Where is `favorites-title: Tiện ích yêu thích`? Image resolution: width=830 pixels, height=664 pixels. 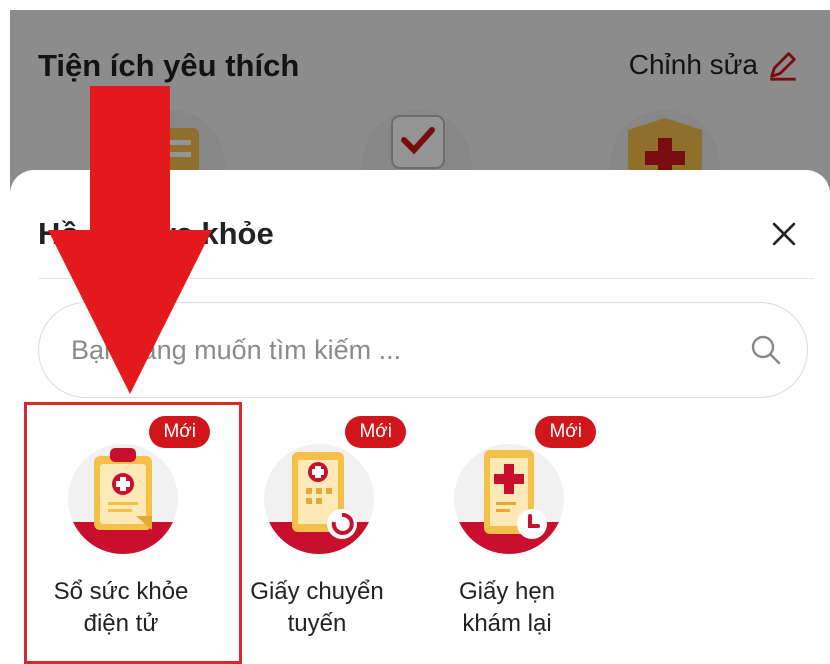 favorites-title: Tiện ích yêu thích is located at coordinates (169, 65).